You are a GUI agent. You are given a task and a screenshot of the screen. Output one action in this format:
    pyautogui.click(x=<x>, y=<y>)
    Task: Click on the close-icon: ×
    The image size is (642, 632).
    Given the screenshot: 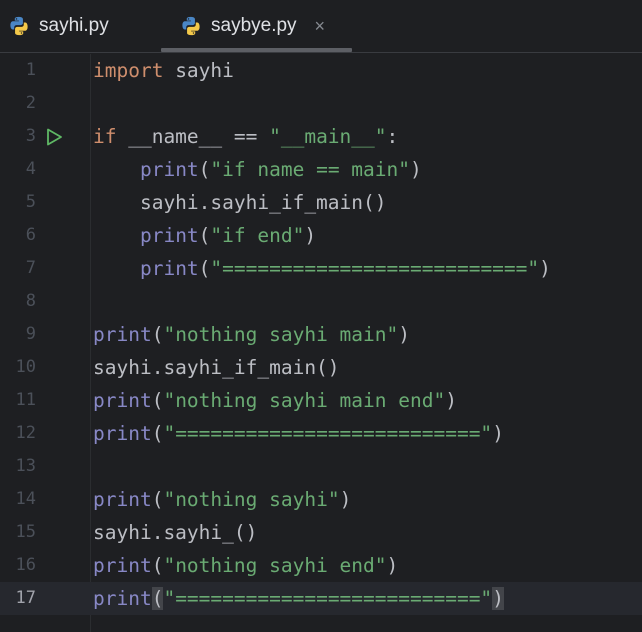 What is the action you would take?
    pyautogui.click(x=320, y=26)
    